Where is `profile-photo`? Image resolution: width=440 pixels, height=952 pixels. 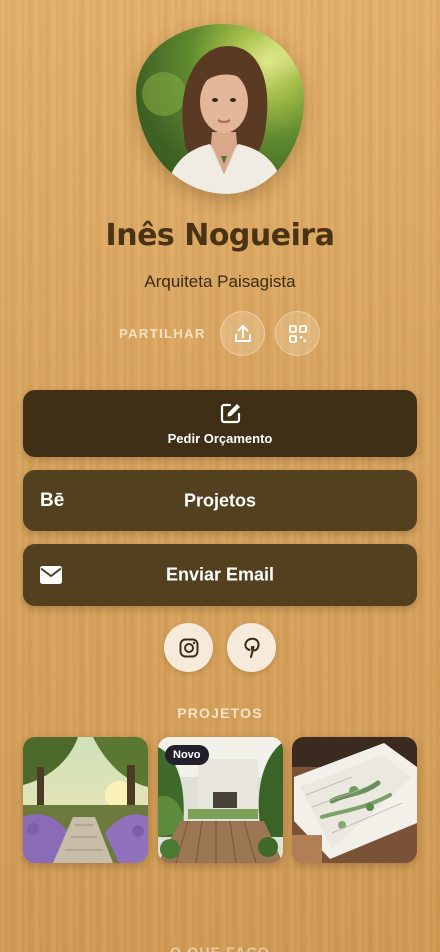
profile-photo is located at coordinates (223, 110).